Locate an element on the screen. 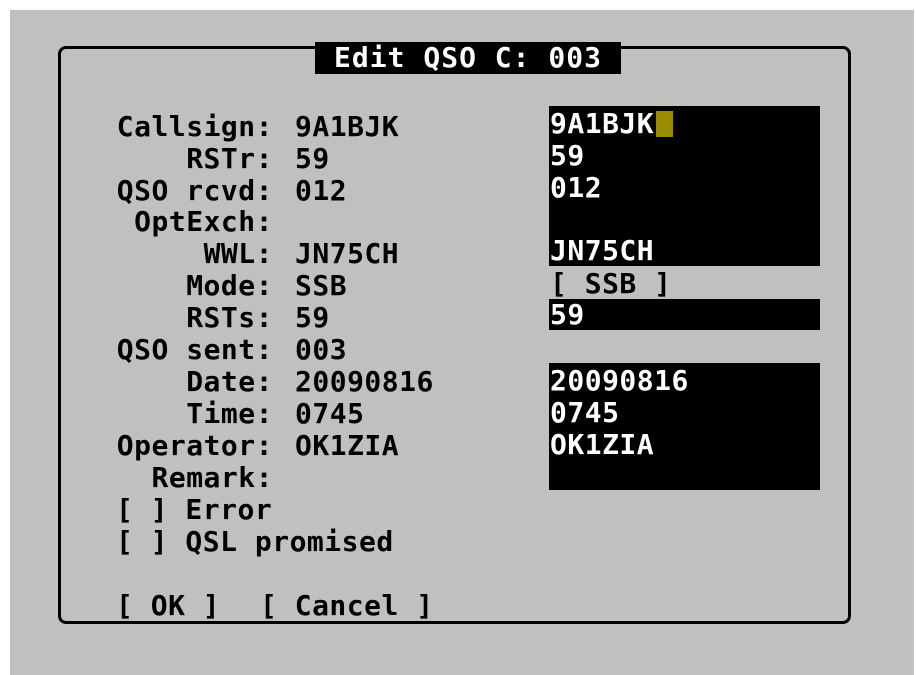 The width and height of the screenshot is (916, 675). wwl-value: JN75CH is located at coordinates (347, 253).